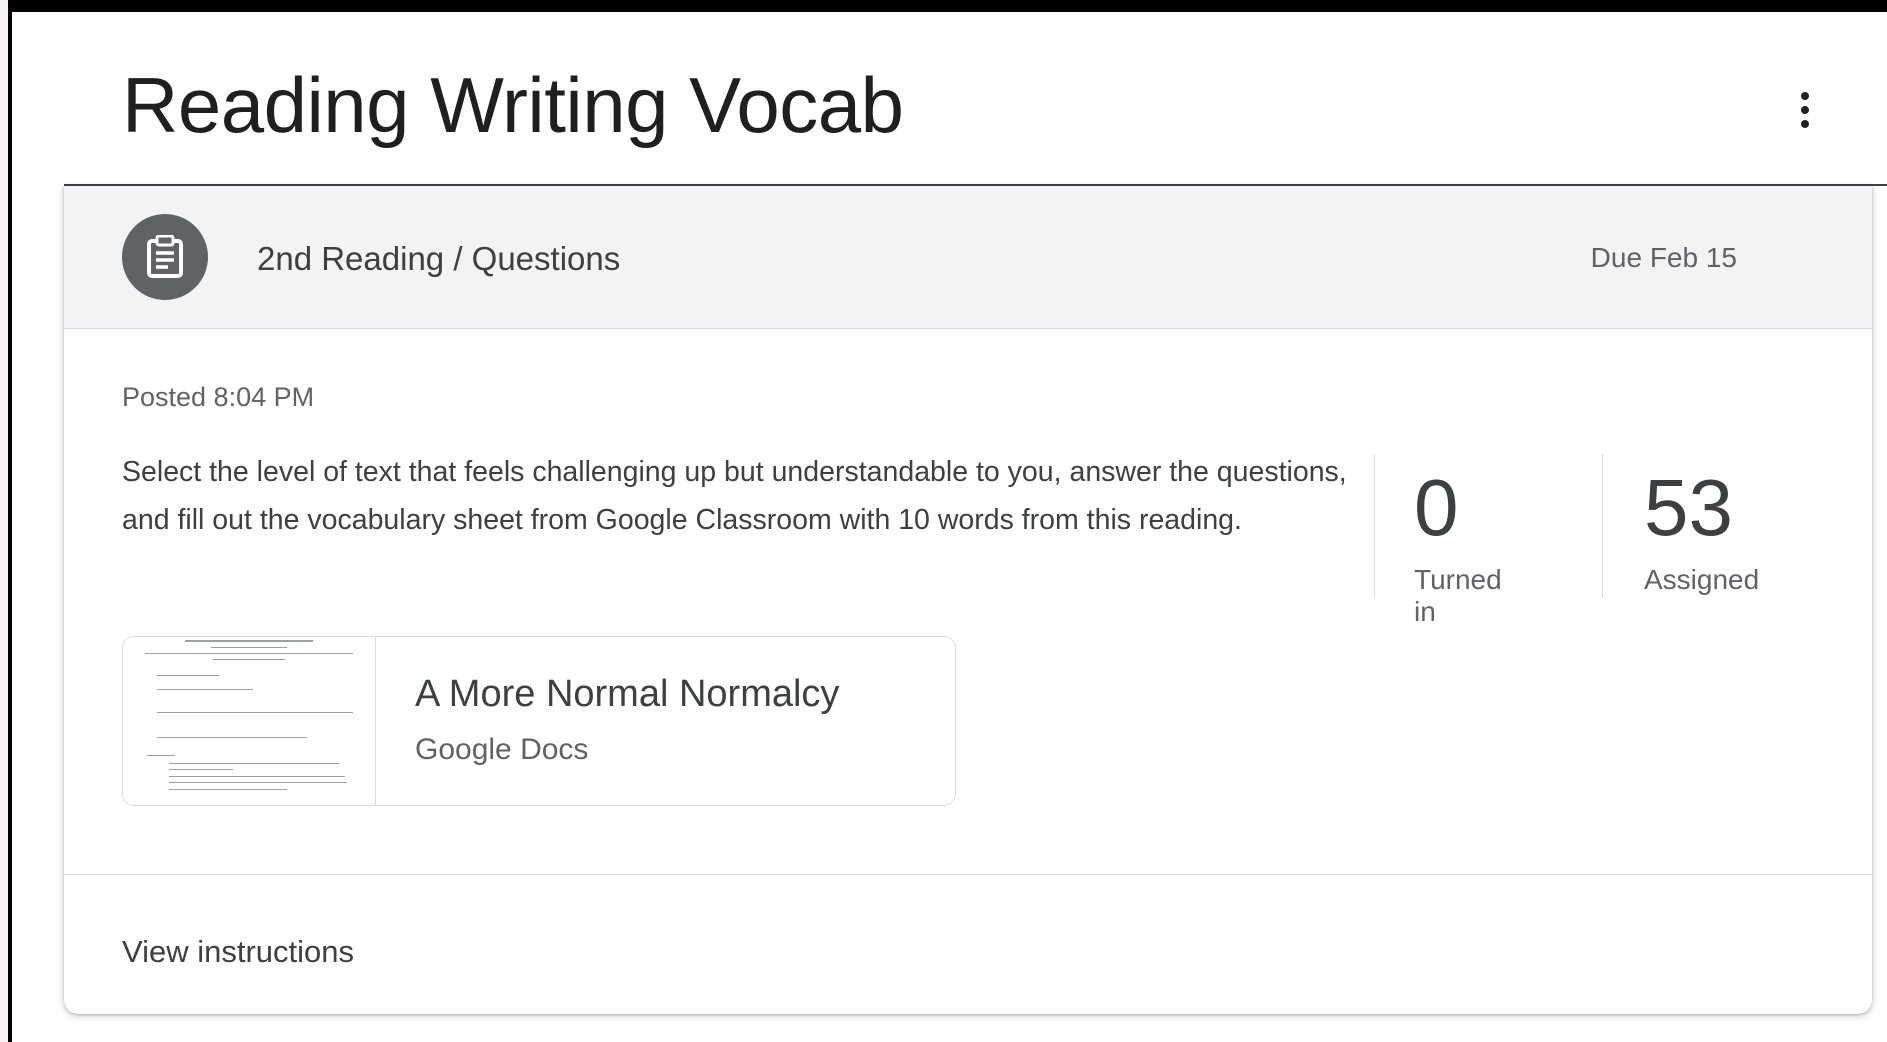 The image size is (1887, 1042). I want to click on attachment-title: A More Normal Normalcy, so click(627, 694).